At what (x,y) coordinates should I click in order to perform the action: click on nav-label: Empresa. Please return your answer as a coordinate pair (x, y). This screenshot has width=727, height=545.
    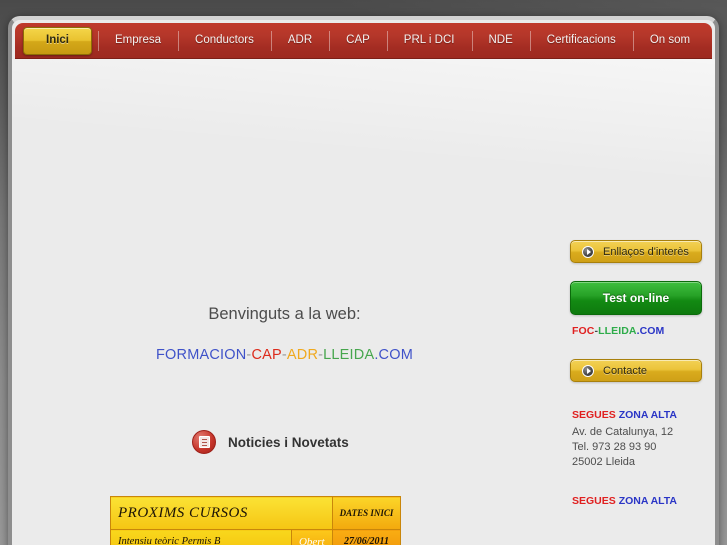
    Looking at the image, I should click on (138, 39).